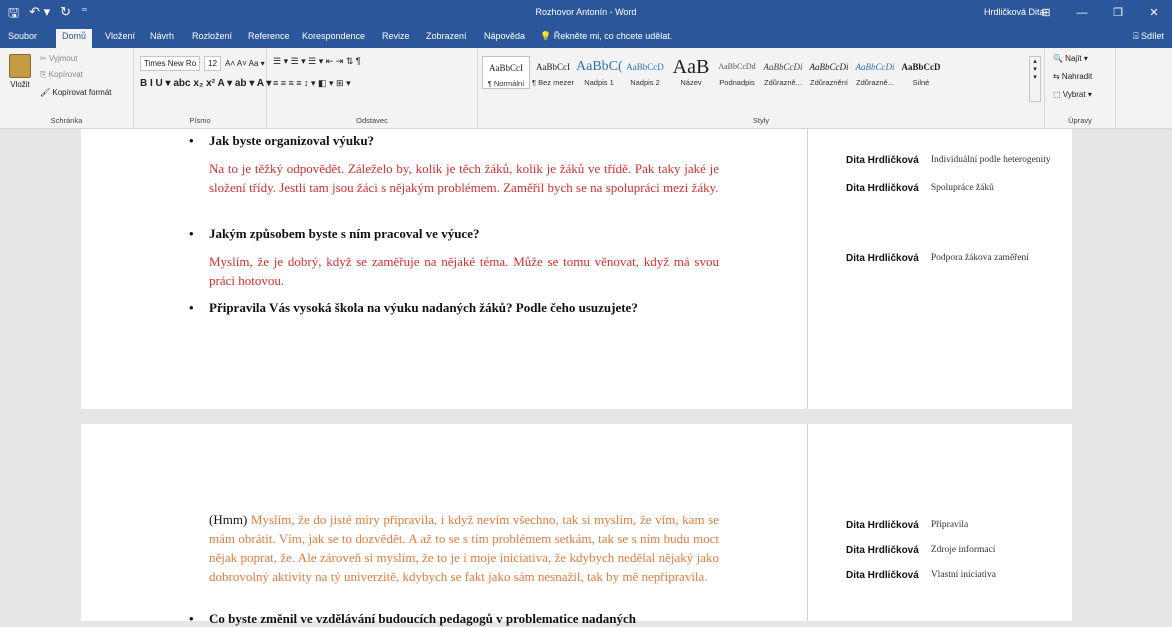 This screenshot has height=627, width=1172. I want to click on select-button: ⬚ Vybrat ▾, so click(1072, 94).